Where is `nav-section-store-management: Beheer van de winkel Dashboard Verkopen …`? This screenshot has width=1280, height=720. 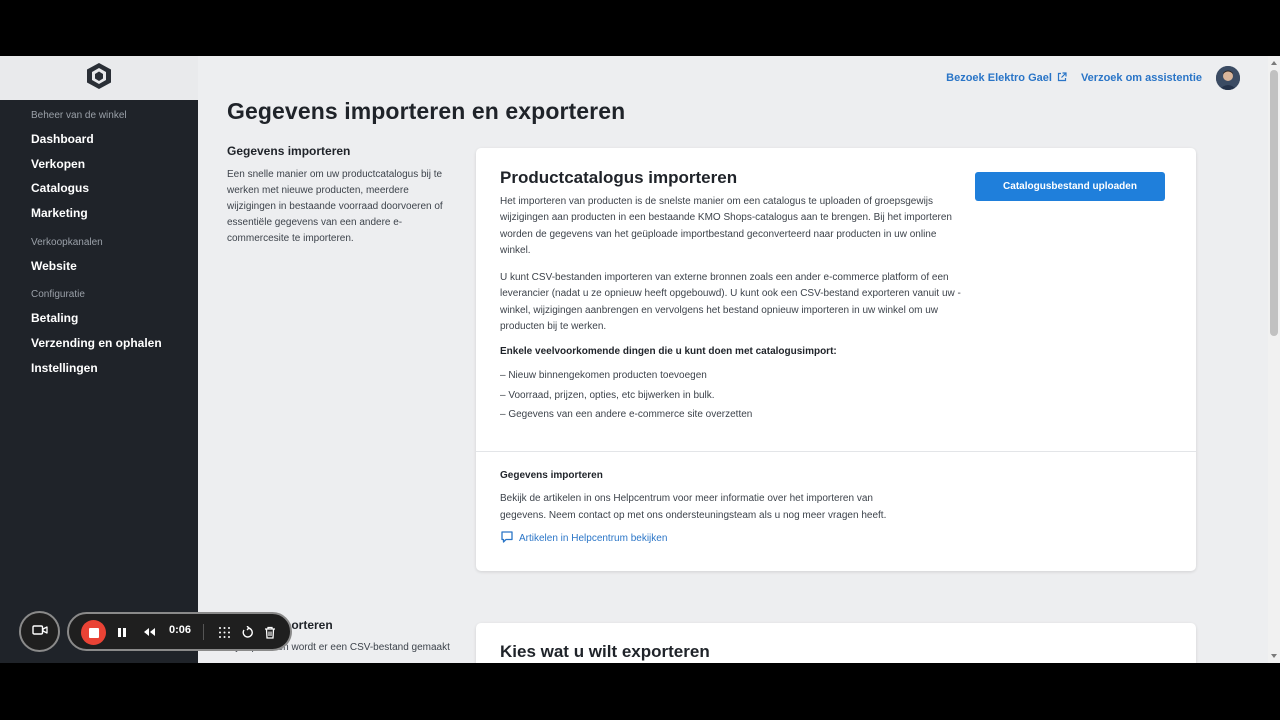
nav-section-store-management: Beheer van de winkel Dashboard Verkopen … is located at coordinates (99, 168).